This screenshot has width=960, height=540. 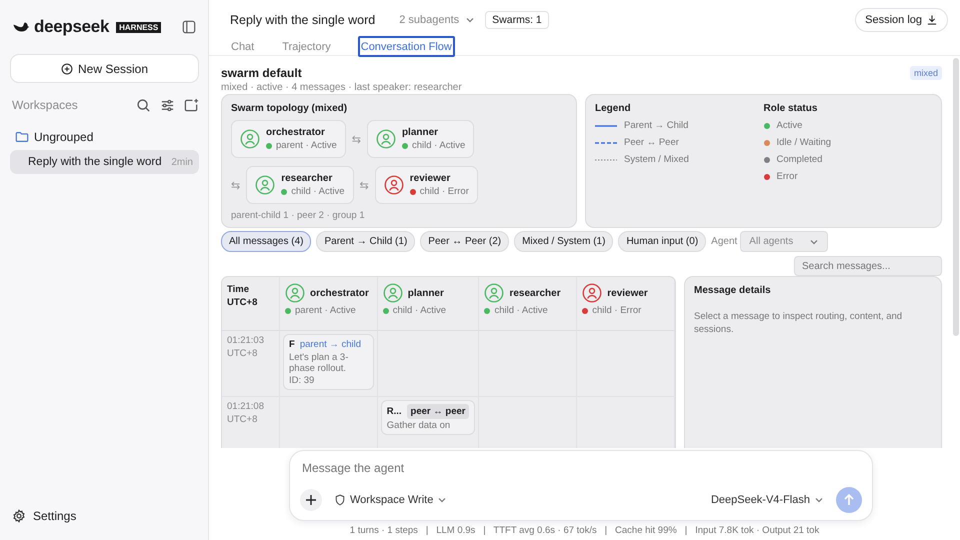 What do you see at coordinates (901, 20) in the screenshot?
I see `session-log-button: Session log` at bounding box center [901, 20].